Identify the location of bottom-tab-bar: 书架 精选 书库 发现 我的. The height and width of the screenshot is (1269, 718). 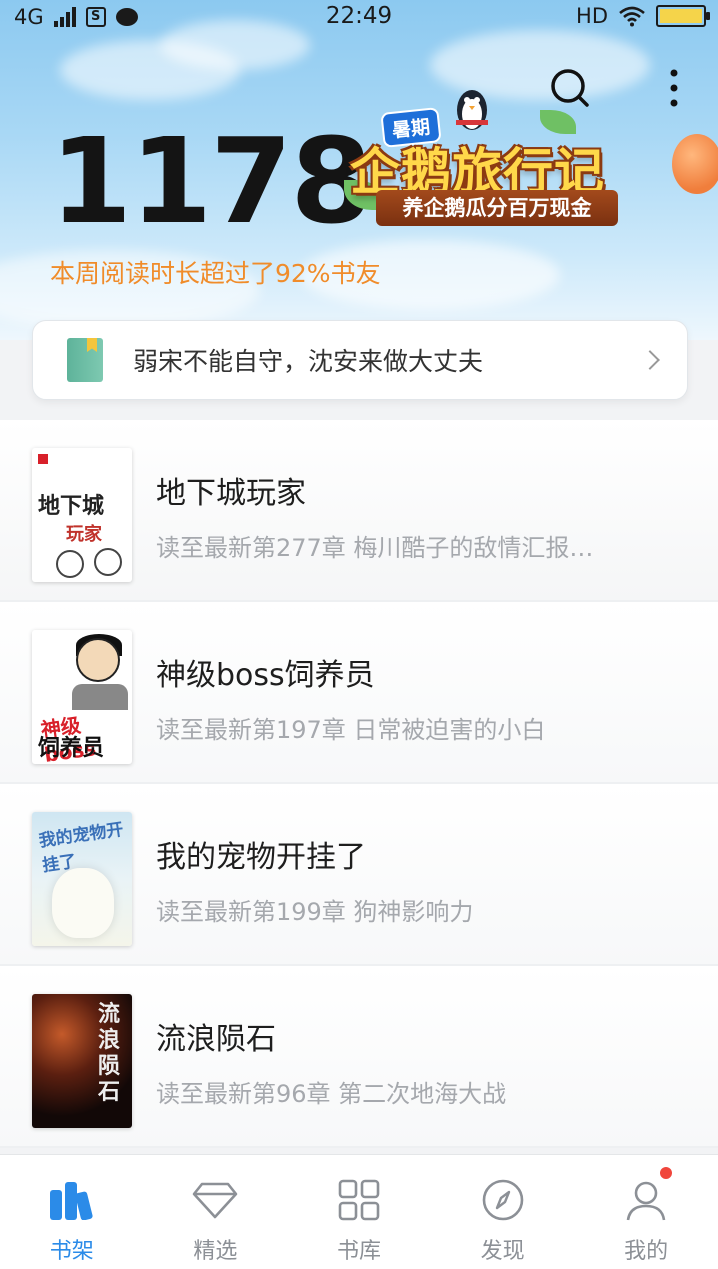
(359, 1211).